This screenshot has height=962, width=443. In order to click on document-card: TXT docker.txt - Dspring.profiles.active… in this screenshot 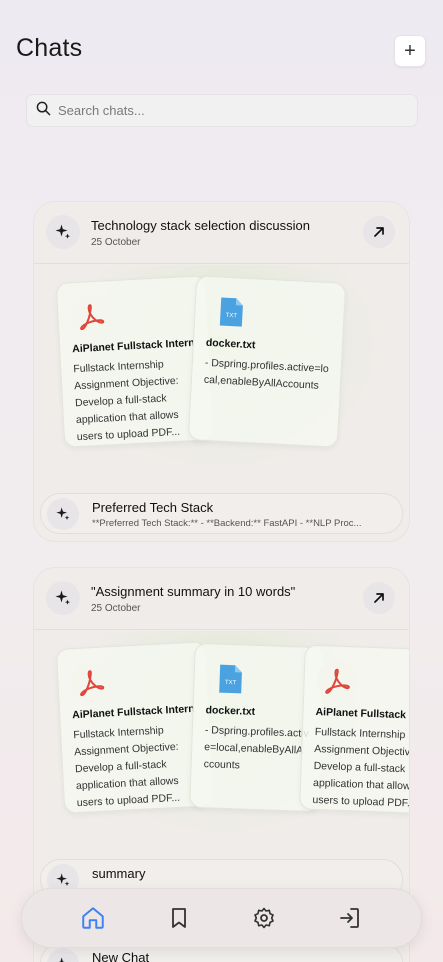, I will do `click(267, 361)`.